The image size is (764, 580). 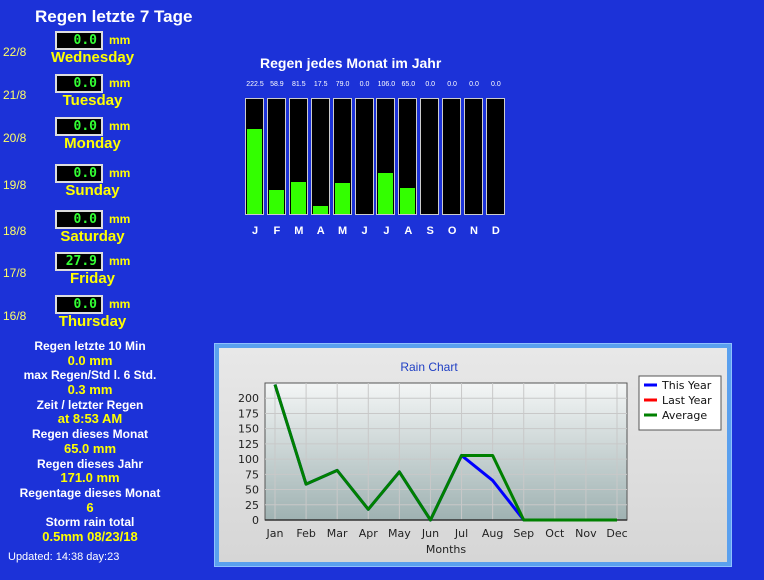 I want to click on x-tick-label: Apr, so click(x=369, y=533).